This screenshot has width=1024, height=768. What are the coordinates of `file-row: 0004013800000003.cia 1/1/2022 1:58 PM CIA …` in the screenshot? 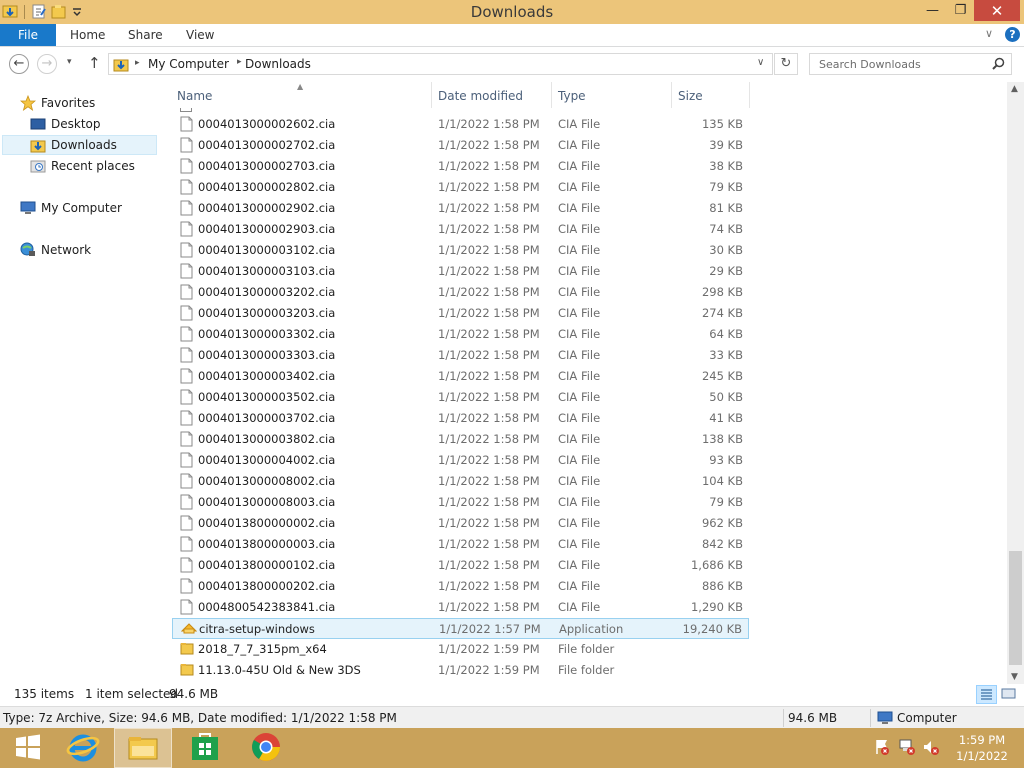 It's located at (460, 544).